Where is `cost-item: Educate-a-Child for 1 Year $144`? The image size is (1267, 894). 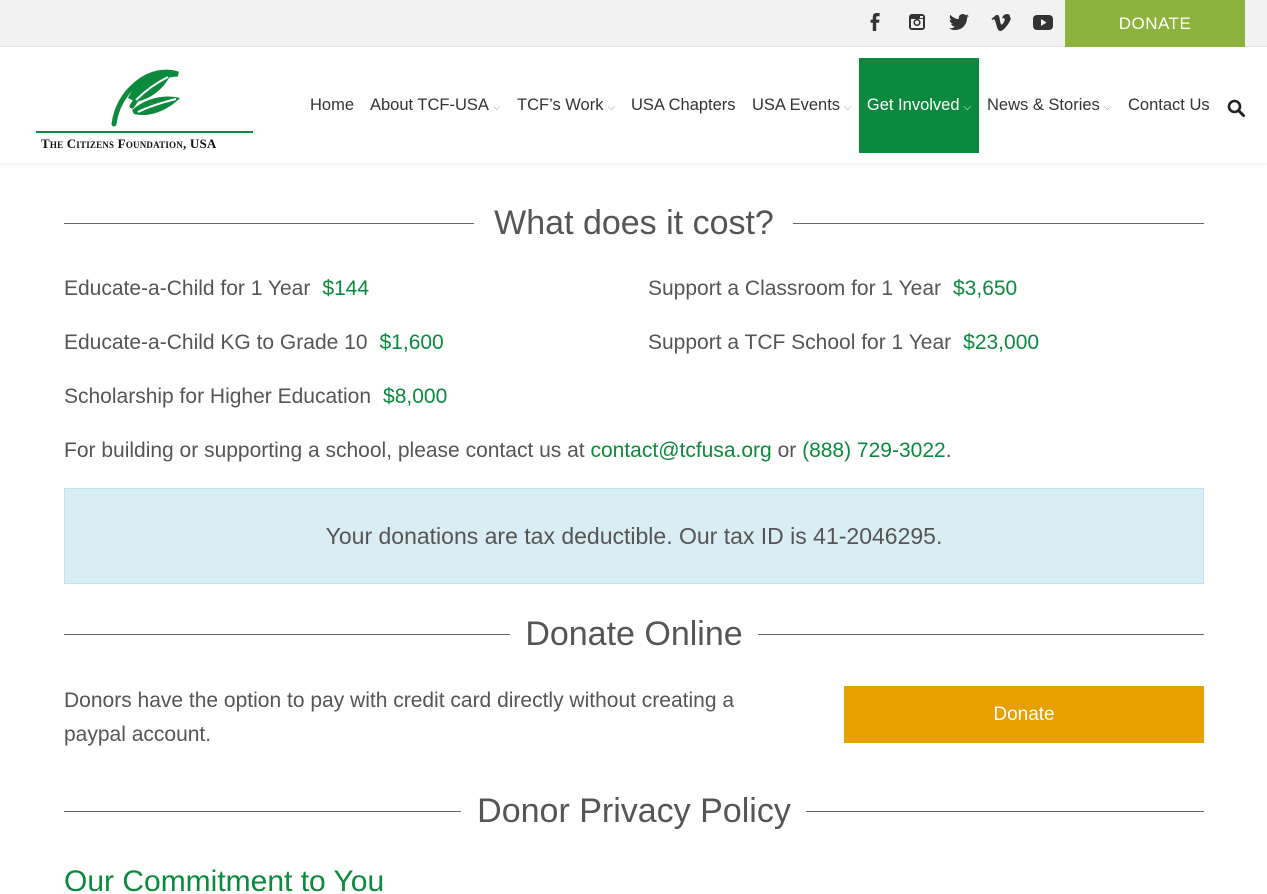
cost-item: Educate-a-Child for 1 Year $144 is located at coordinates (216, 289).